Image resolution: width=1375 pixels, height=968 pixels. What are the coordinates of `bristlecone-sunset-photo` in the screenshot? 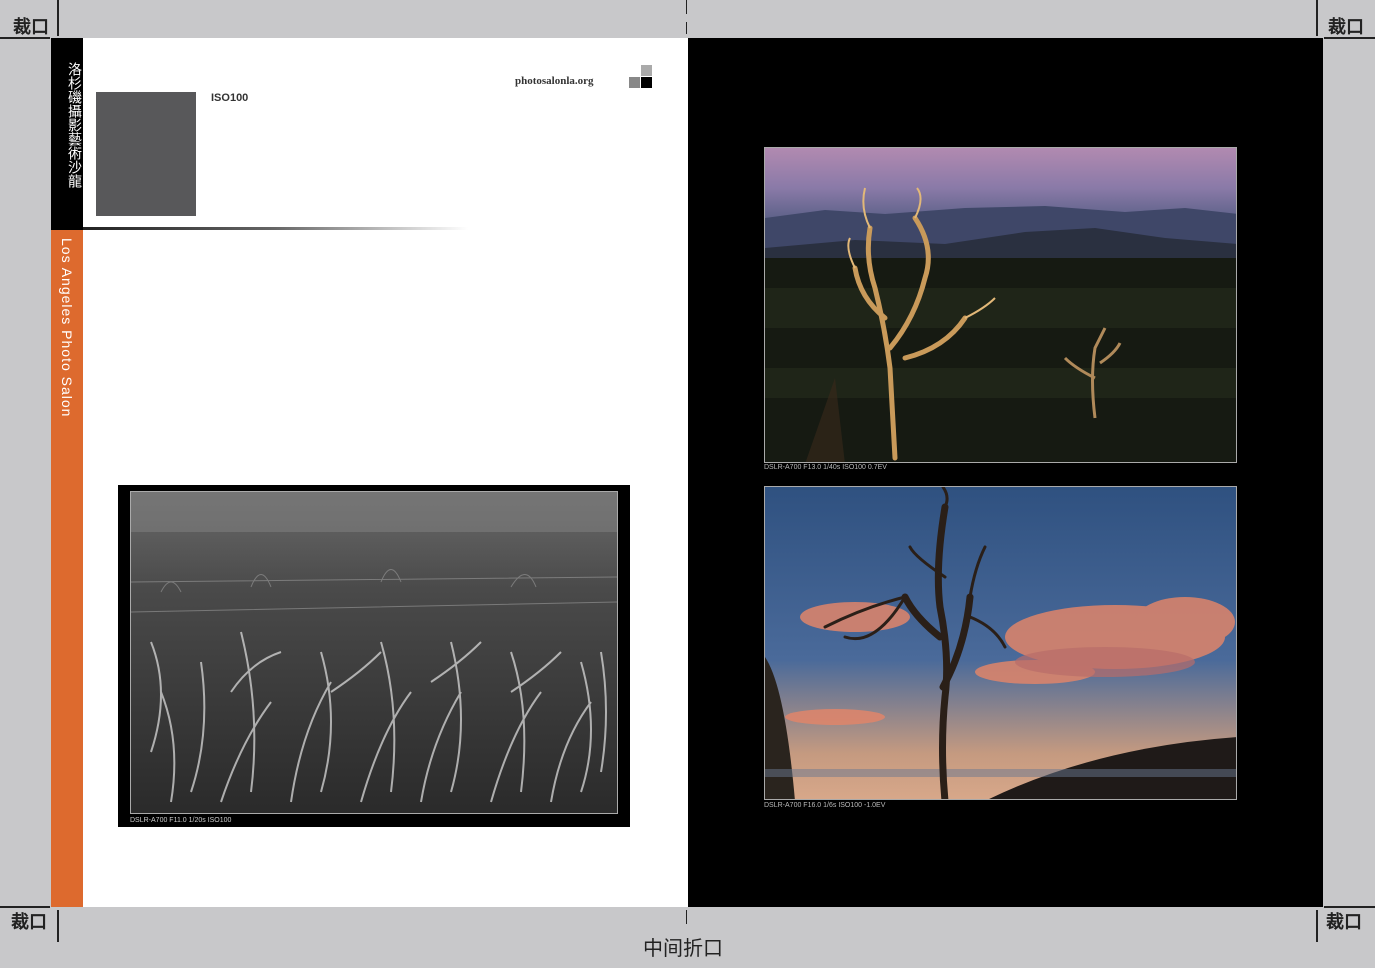 It's located at (1000, 643).